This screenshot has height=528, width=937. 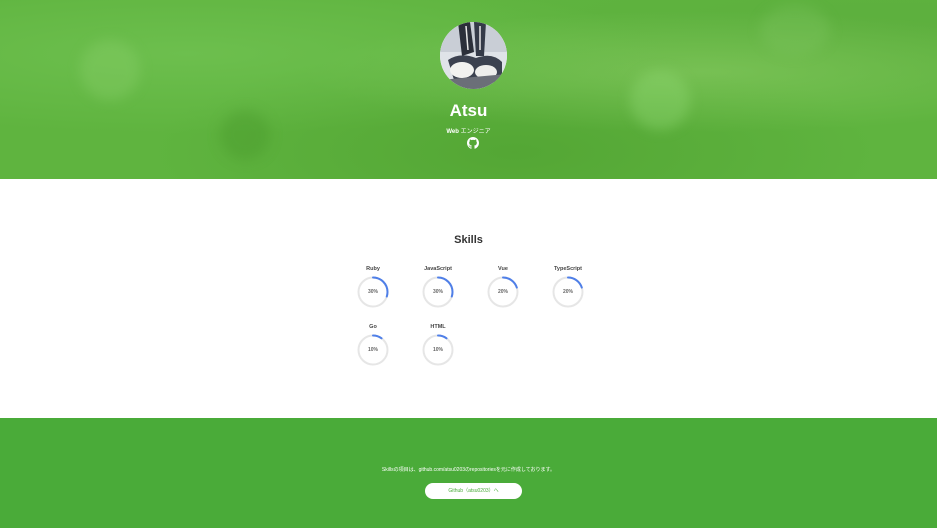 I want to click on github-link, so click(x=473, y=142).